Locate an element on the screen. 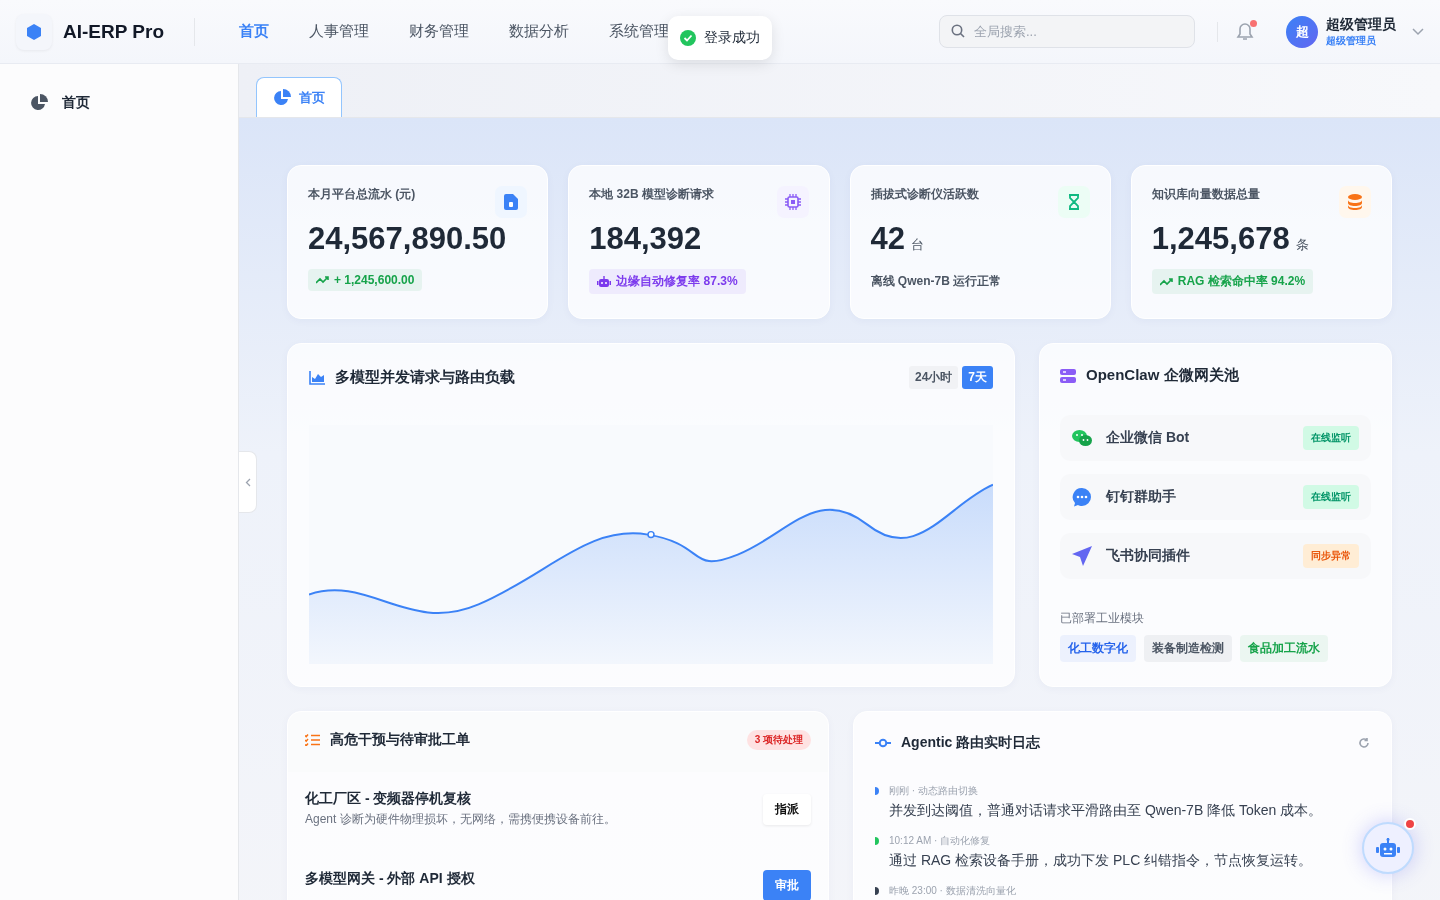  nav-link: 人事管理 is located at coordinates (339, 31).